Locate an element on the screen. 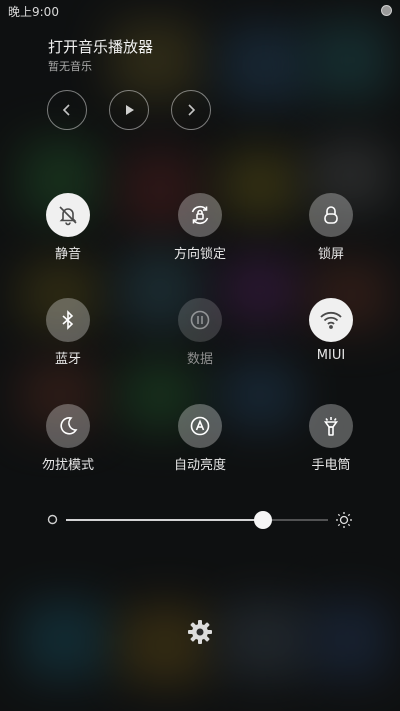  rotation-lock-toggle-circle is located at coordinates (200, 215).